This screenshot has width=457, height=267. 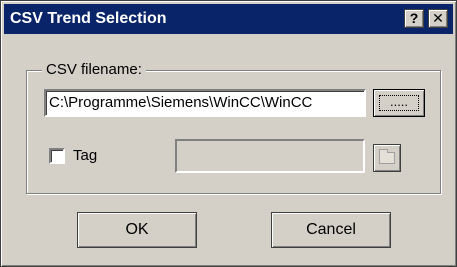 What do you see at coordinates (205, 103) in the screenshot?
I see `csv-filename-input: C:\Programme\Siemens\WinCC\WinCC` at bounding box center [205, 103].